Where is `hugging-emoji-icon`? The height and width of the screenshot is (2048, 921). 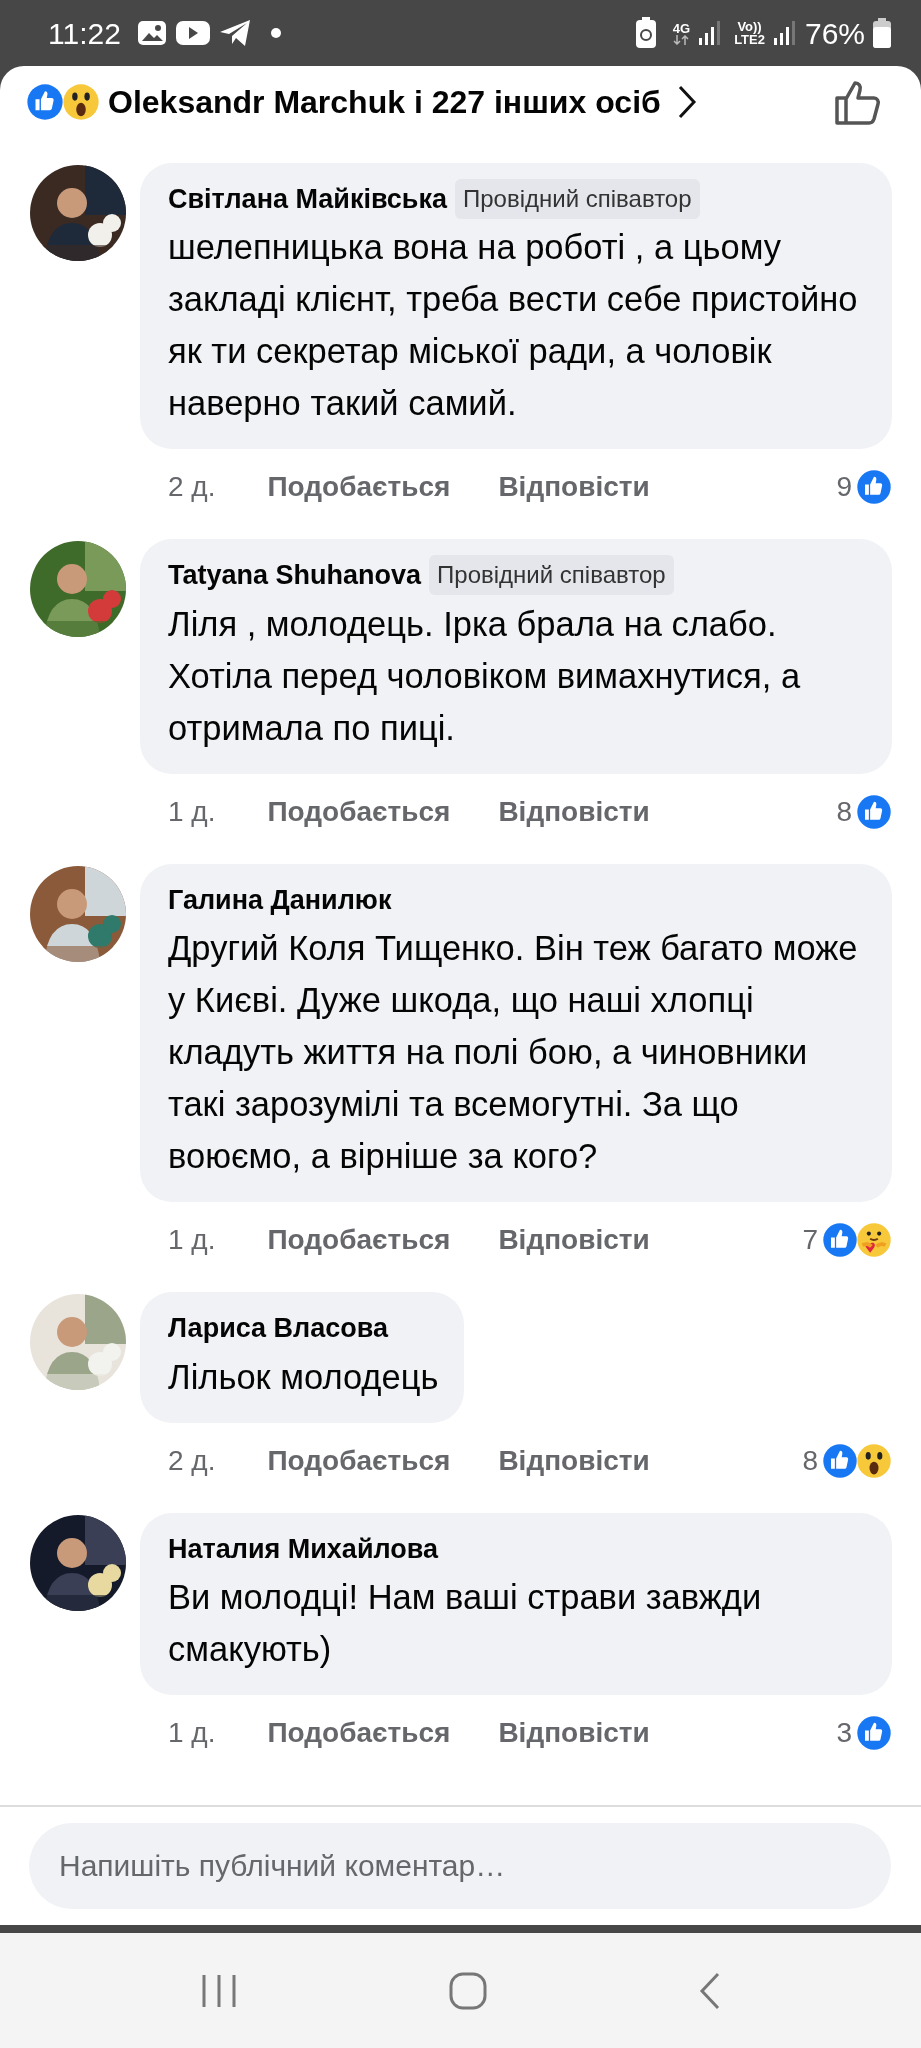
hugging-emoji-icon is located at coordinates (874, 1240).